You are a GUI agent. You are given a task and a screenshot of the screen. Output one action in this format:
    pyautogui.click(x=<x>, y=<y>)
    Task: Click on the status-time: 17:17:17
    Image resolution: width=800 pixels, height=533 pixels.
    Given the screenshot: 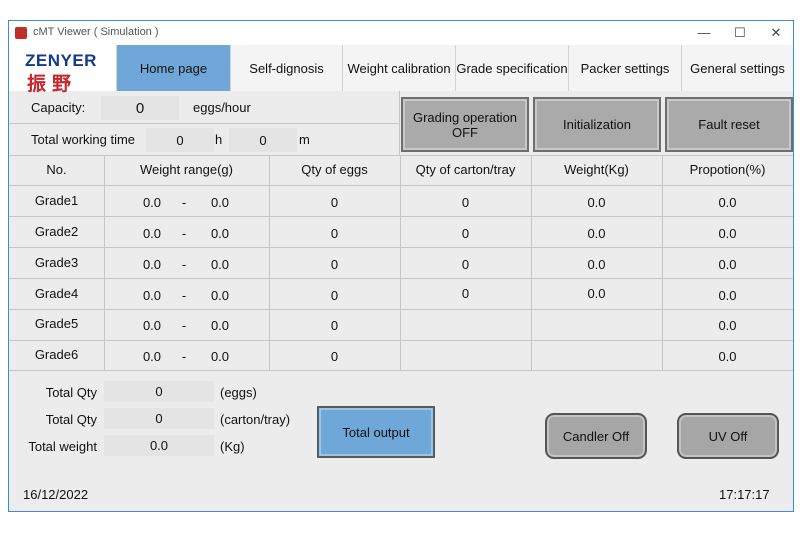 What is the action you would take?
    pyautogui.click(x=744, y=494)
    